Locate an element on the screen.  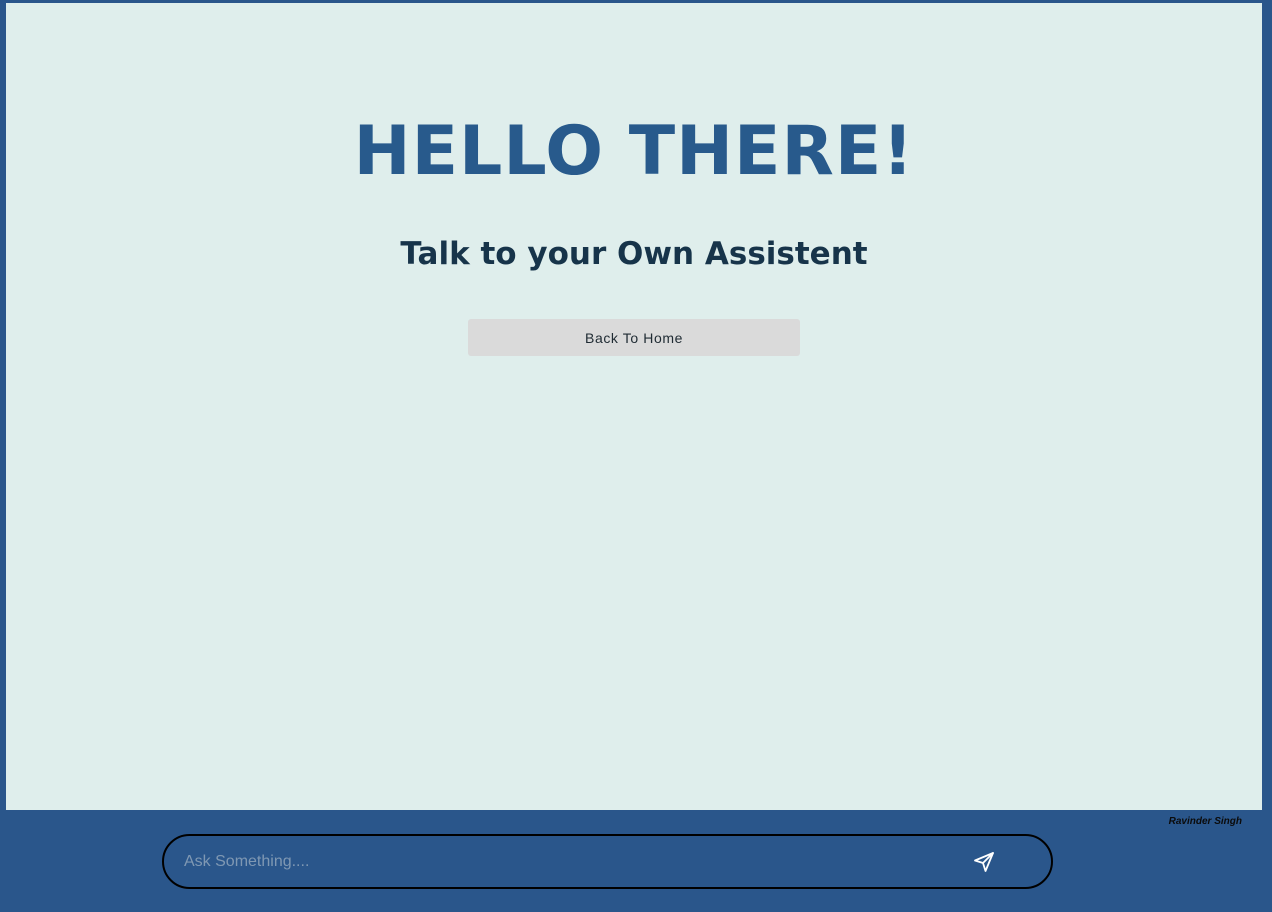
page-title: HELLO THERE! is located at coordinates (634, 151).